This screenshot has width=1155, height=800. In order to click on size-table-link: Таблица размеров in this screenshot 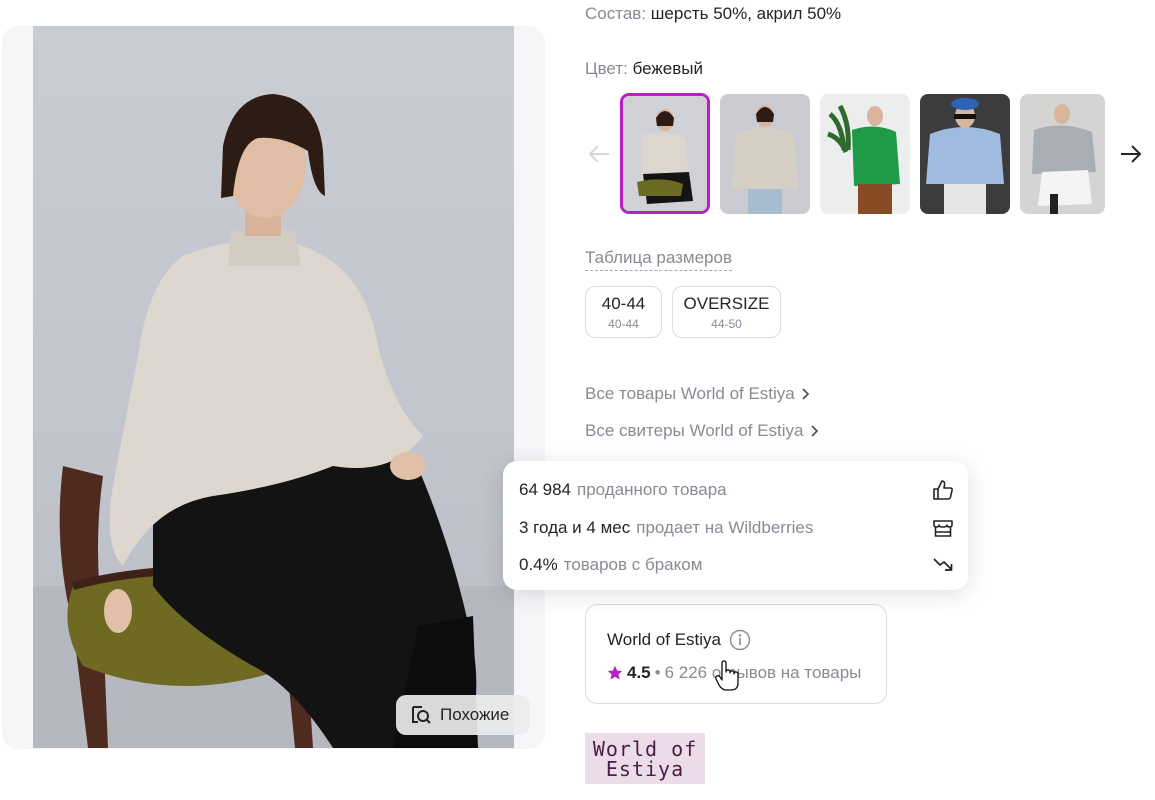, I will do `click(658, 259)`.